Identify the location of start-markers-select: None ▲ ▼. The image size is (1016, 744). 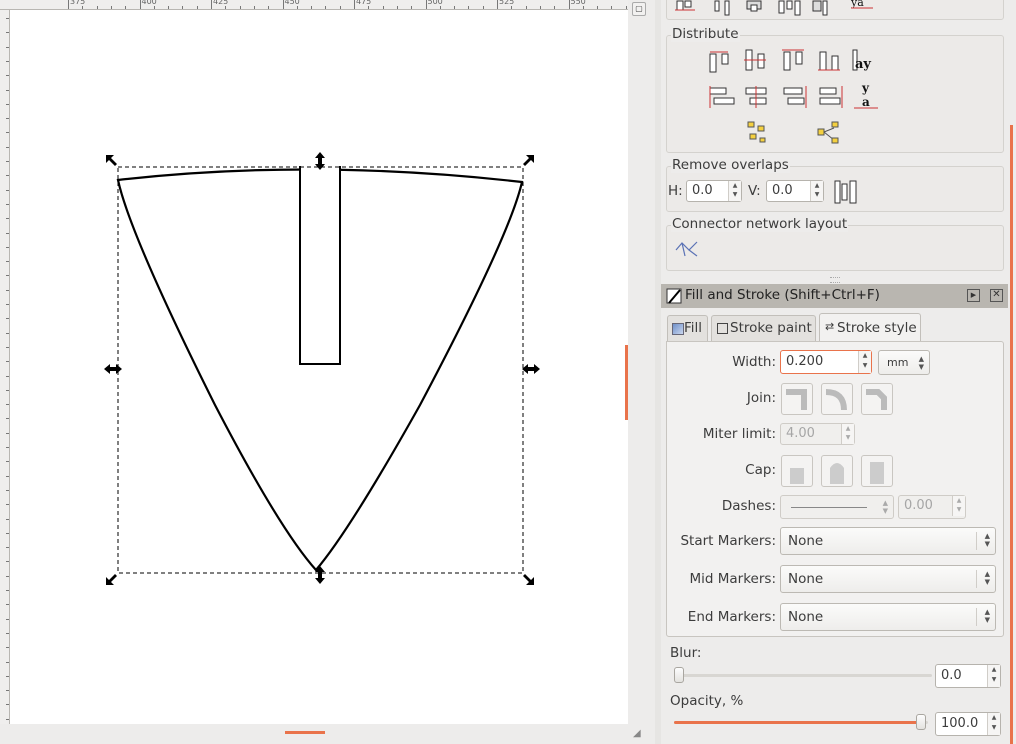
(888, 541).